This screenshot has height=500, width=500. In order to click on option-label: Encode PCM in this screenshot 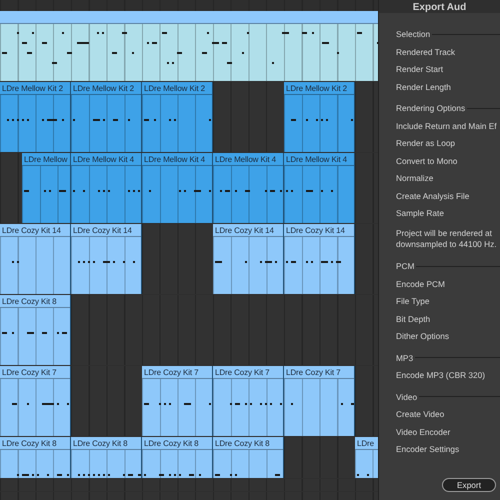, I will do `click(421, 283)`.